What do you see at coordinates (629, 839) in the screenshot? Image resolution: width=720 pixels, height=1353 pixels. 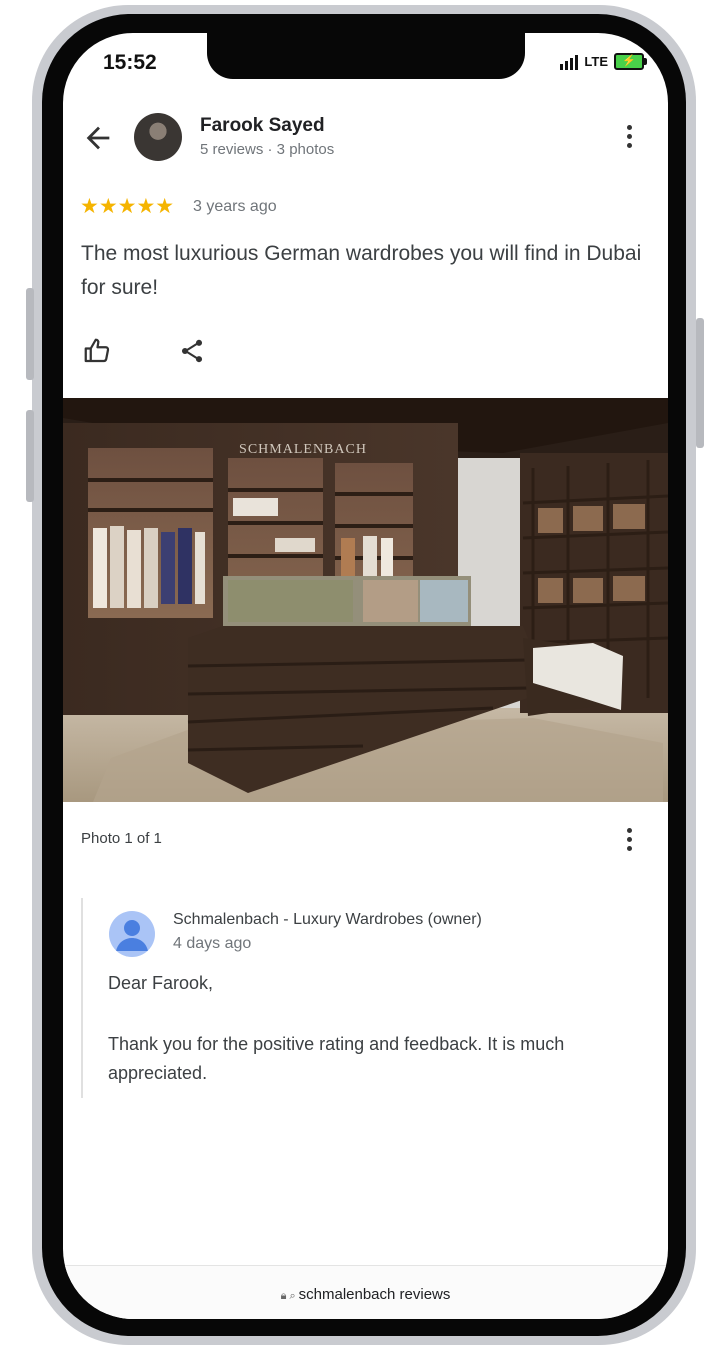 I see `photo-kebab-menu-icon` at bounding box center [629, 839].